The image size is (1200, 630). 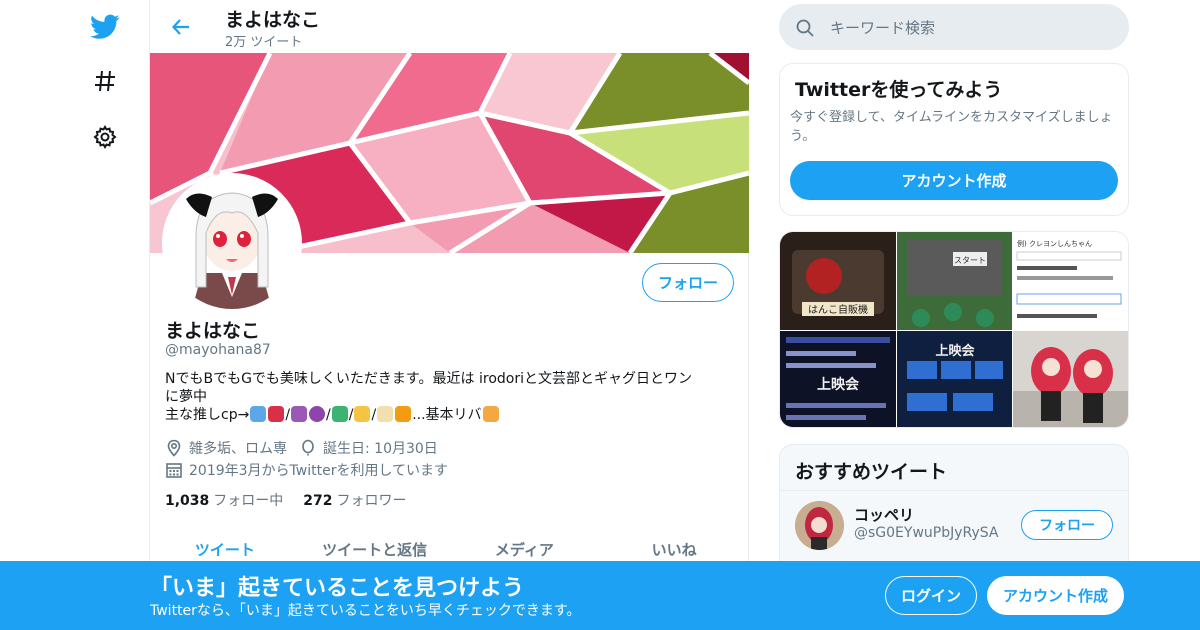 I want to click on nav-home-logo, so click(x=105, y=27).